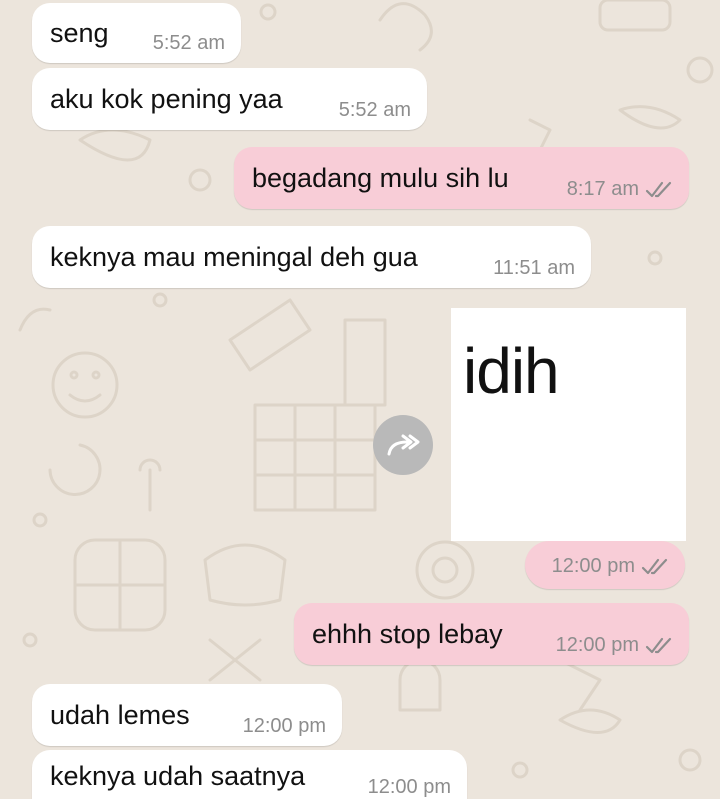  What do you see at coordinates (79, 32) in the screenshot?
I see `message-text: seng` at bounding box center [79, 32].